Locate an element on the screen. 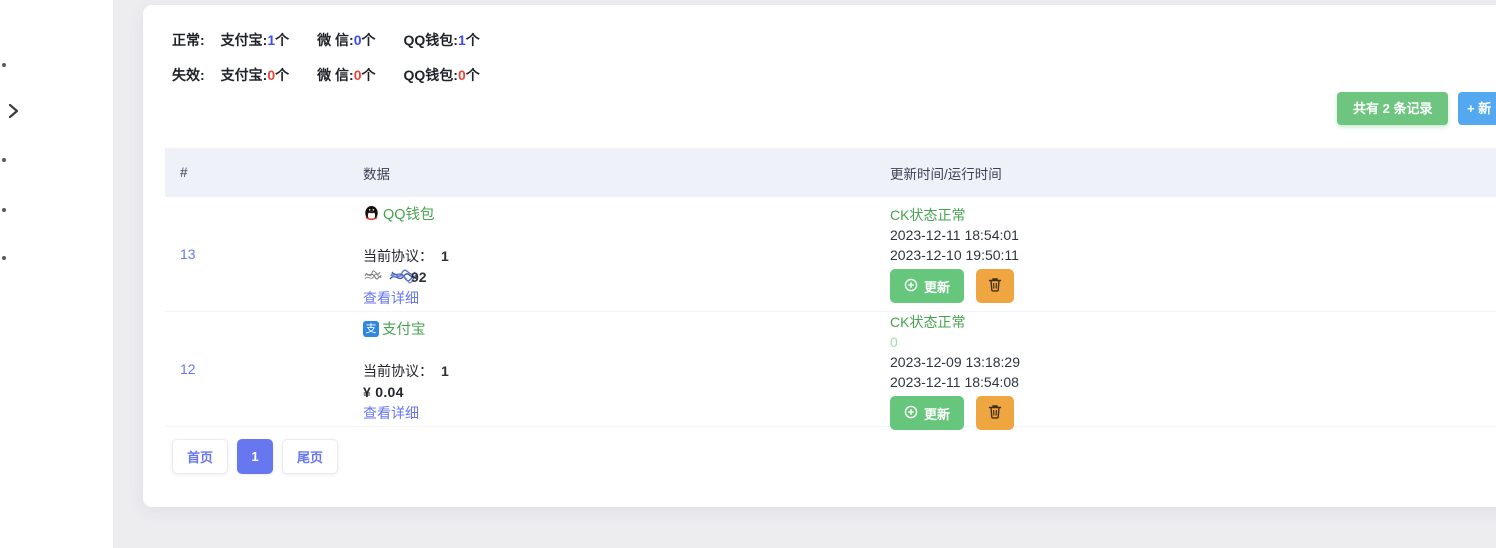 The height and width of the screenshot is (548, 1496). header-data: 数据 is located at coordinates (376, 174).